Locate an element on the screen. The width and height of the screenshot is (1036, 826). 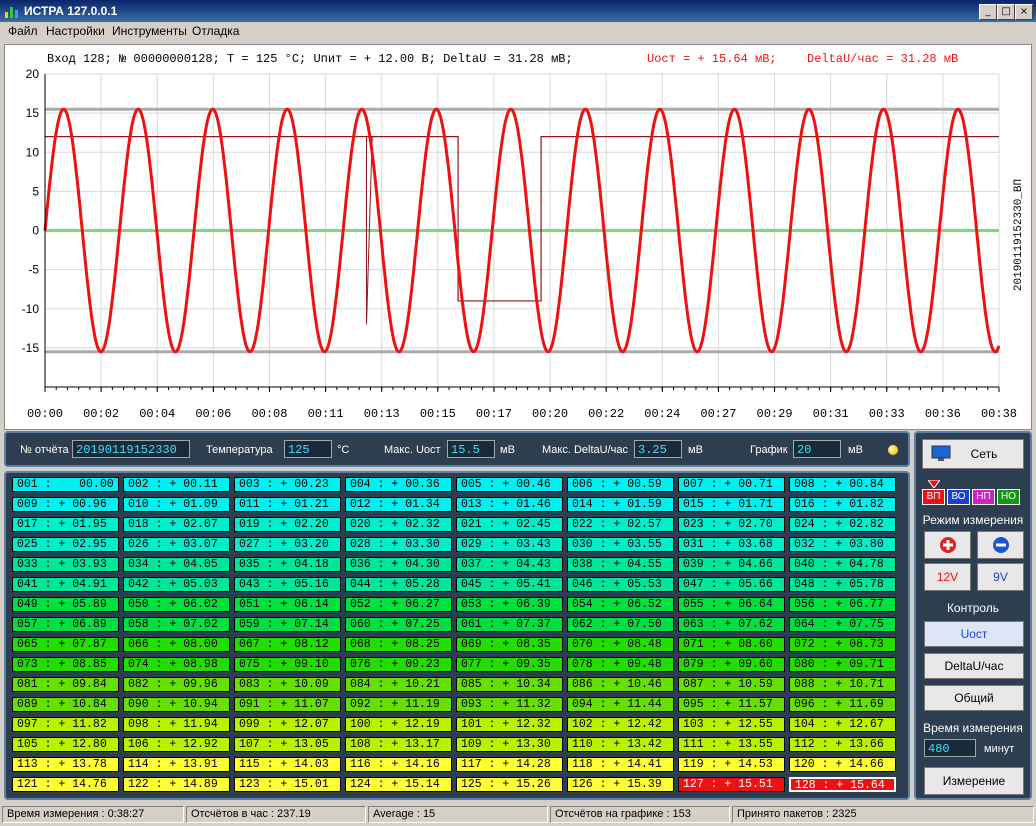
channel-cell: 081 : + 09.84 is located at coordinates (65, 684).